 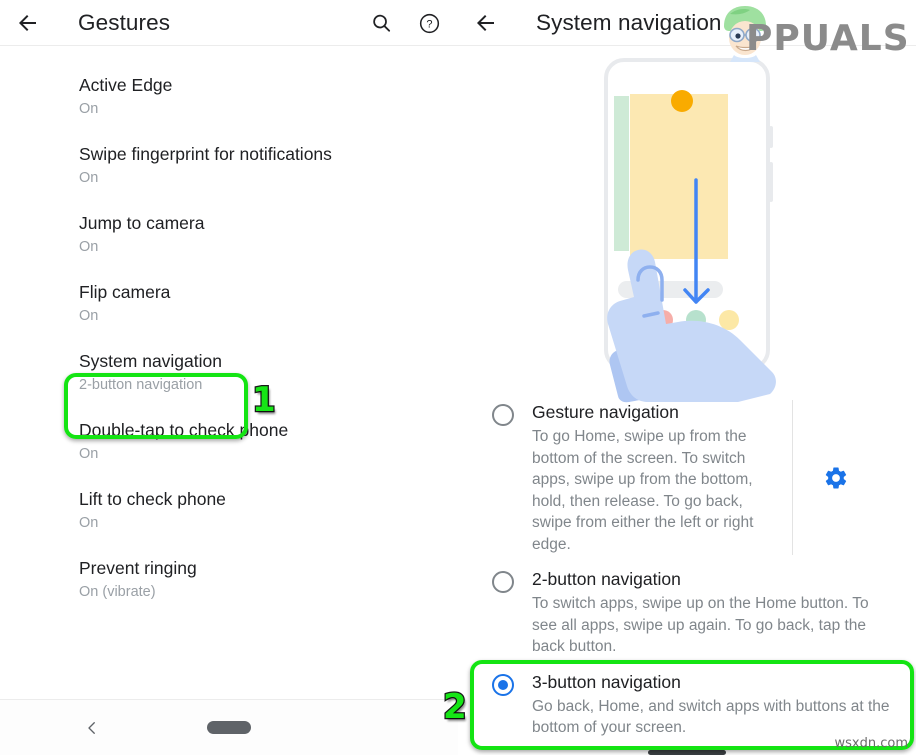 What do you see at coordinates (629, 22) in the screenshot?
I see `page-title: System navigation` at bounding box center [629, 22].